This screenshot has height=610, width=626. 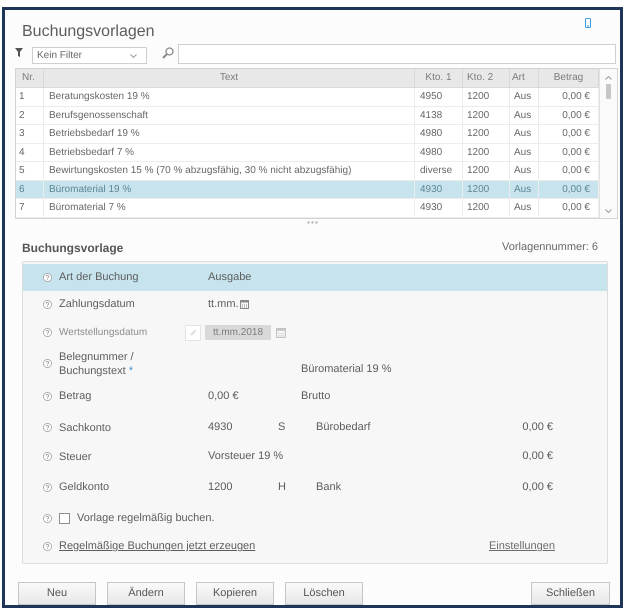 What do you see at coordinates (550, 248) in the screenshot?
I see `template-number: Vorlagennummer: 6` at bounding box center [550, 248].